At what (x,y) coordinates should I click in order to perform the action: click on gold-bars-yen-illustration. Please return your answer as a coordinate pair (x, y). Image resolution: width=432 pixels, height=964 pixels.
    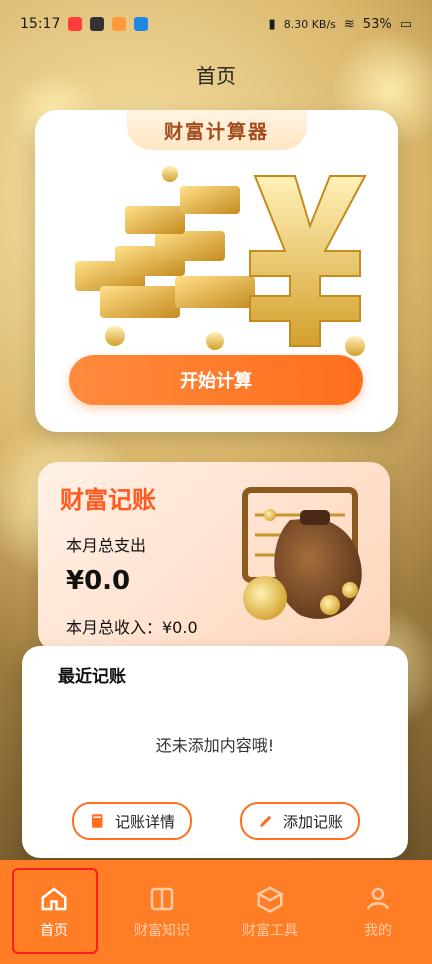
    Looking at the image, I should click on (221, 261).